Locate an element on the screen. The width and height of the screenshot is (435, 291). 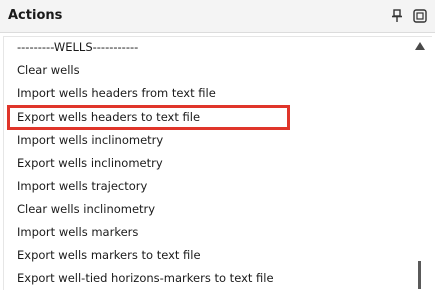
panel-header: Actions is located at coordinates (217, 16).